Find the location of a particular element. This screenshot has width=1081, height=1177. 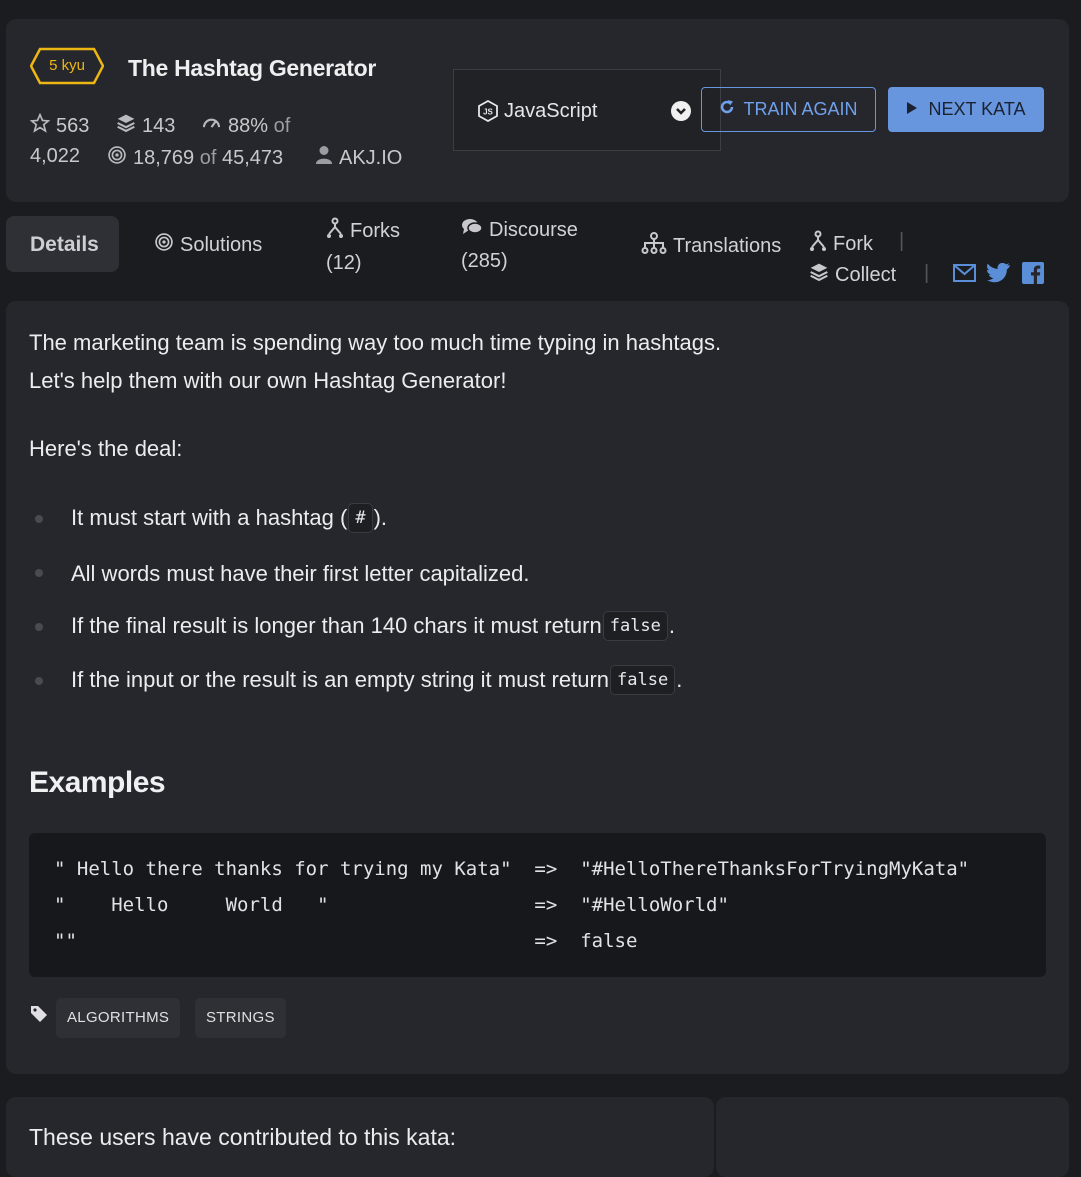

rule-text: ). is located at coordinates (380, 517).